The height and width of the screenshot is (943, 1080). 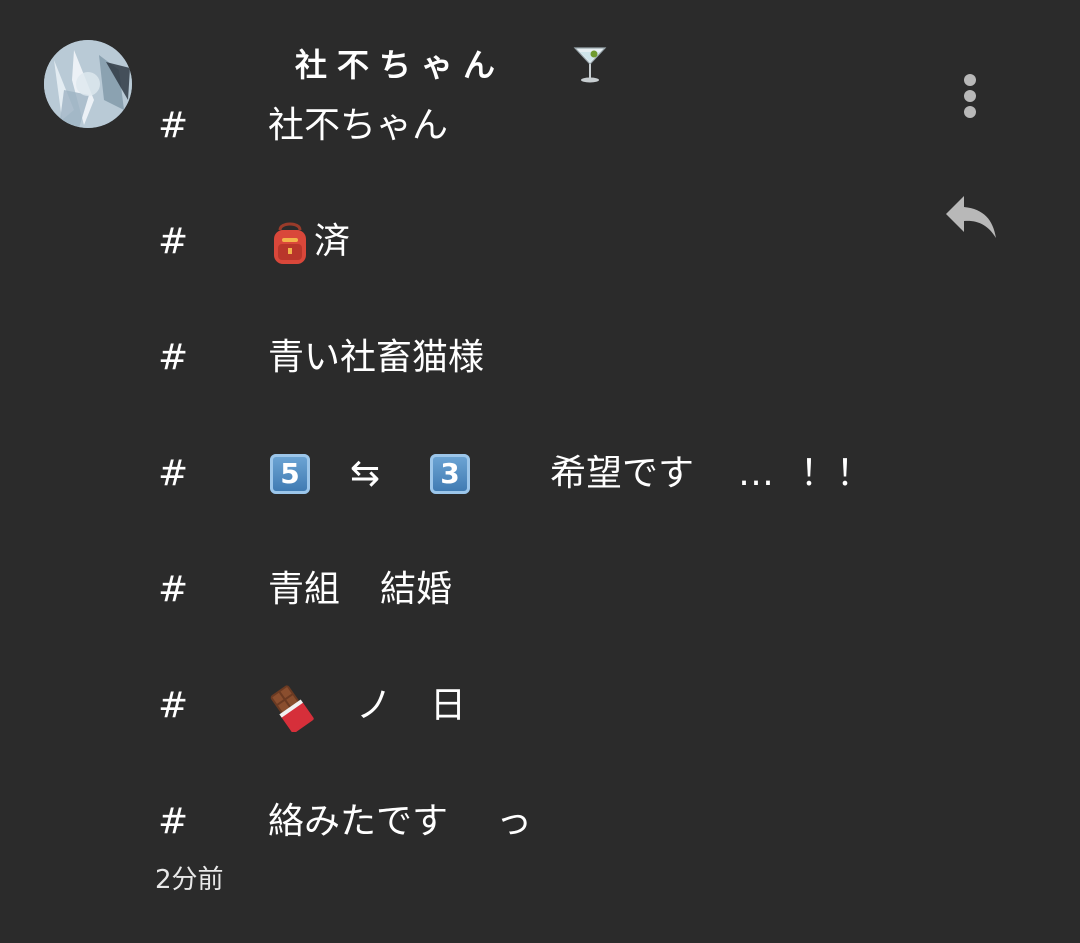 What do you see at coordinates (590, 65) in the screenshot?
I see `cocktail-glass-icon` at bounding box center [590, 65].